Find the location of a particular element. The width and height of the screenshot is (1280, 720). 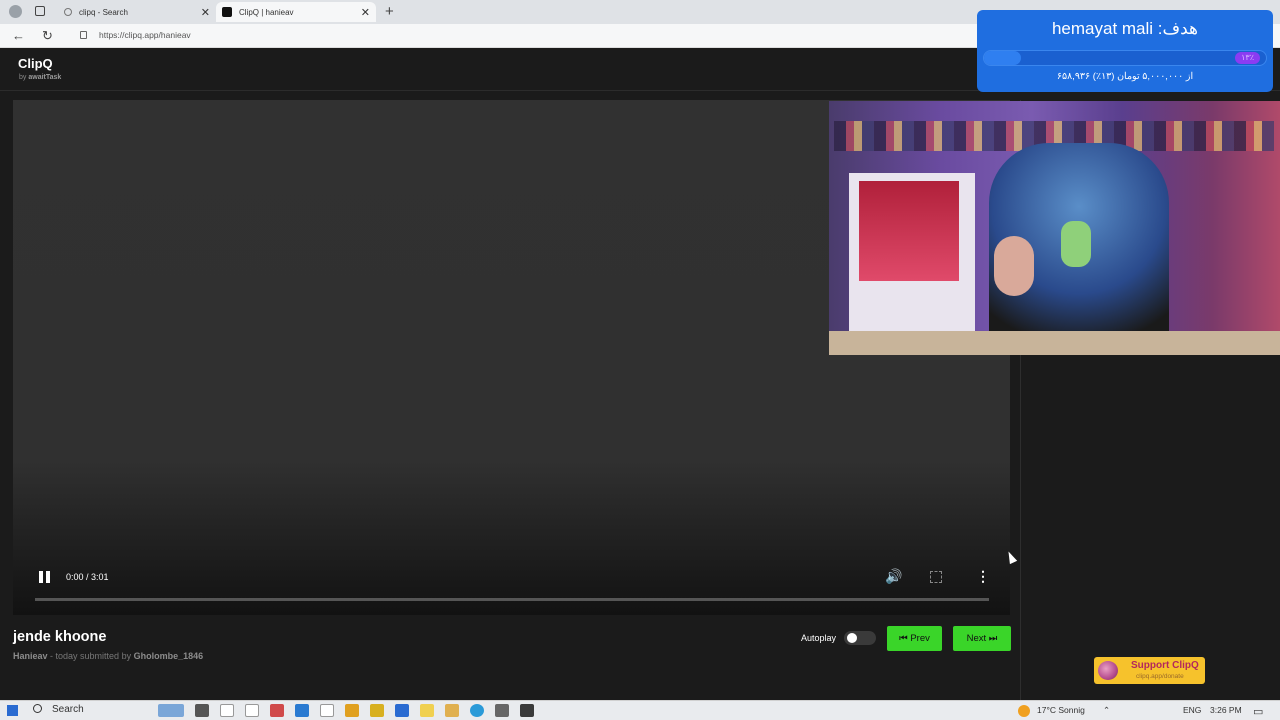

webcam-face is located at coordinates (1014, 266).